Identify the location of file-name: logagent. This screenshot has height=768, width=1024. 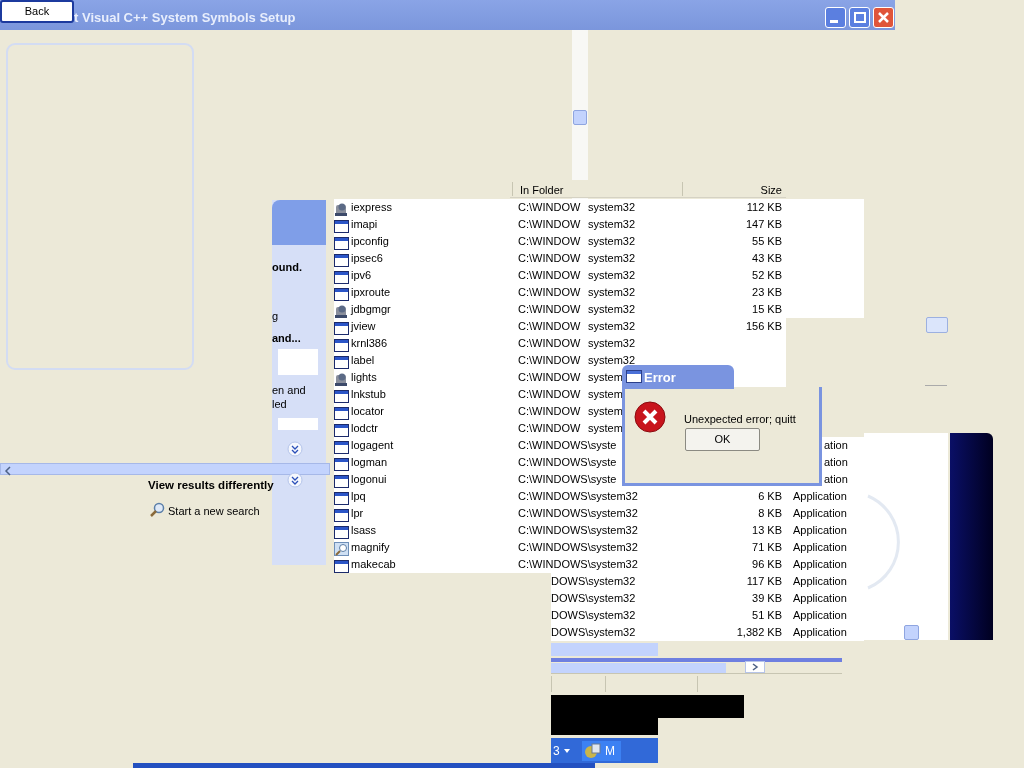
(372, 445).